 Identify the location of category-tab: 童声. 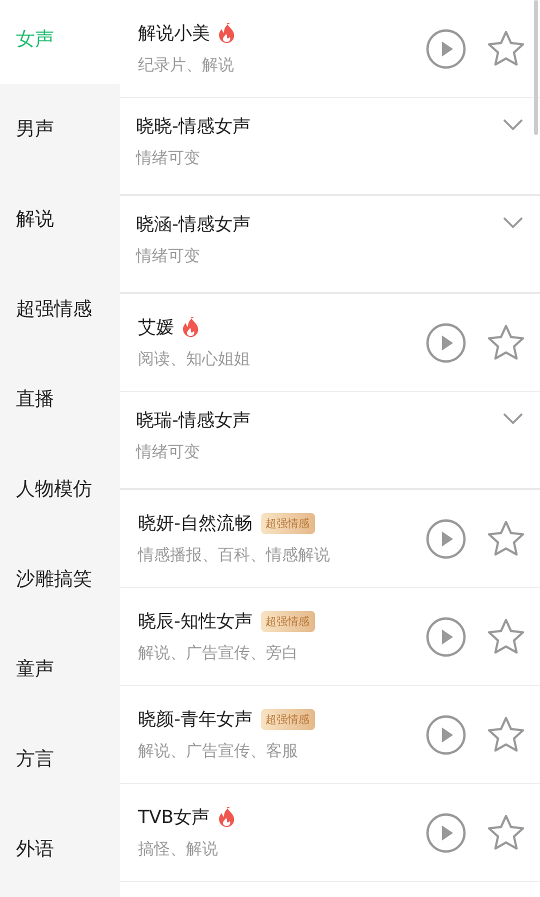
(60, 669).